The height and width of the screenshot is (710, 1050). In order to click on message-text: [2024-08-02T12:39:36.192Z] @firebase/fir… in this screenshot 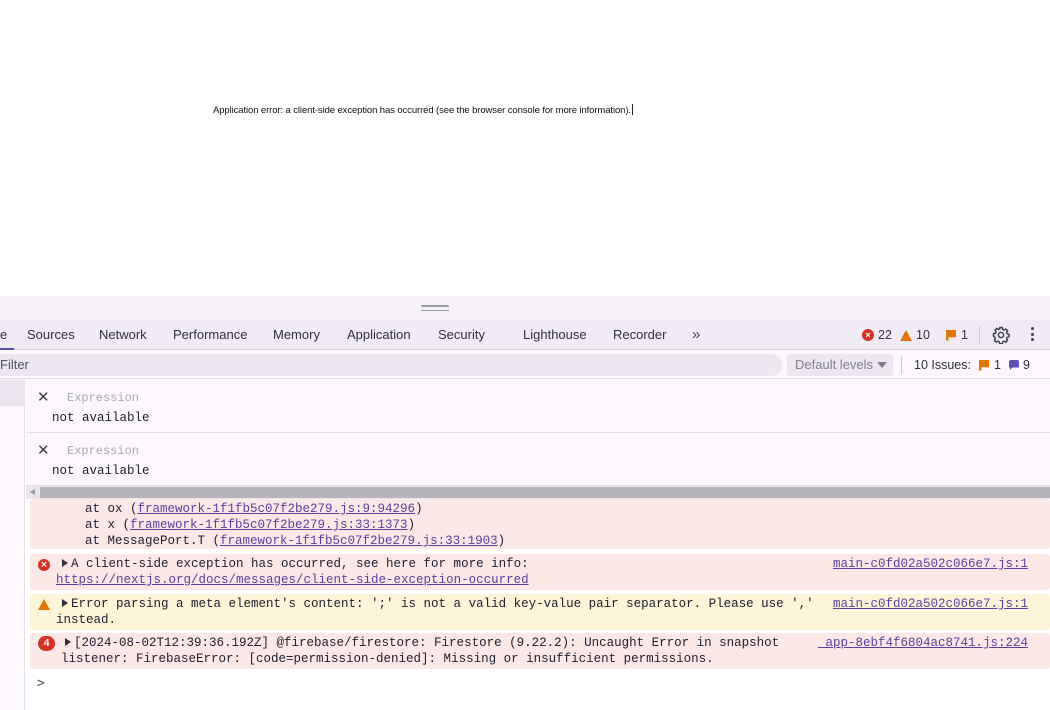, I will do `click(422, 643)`.